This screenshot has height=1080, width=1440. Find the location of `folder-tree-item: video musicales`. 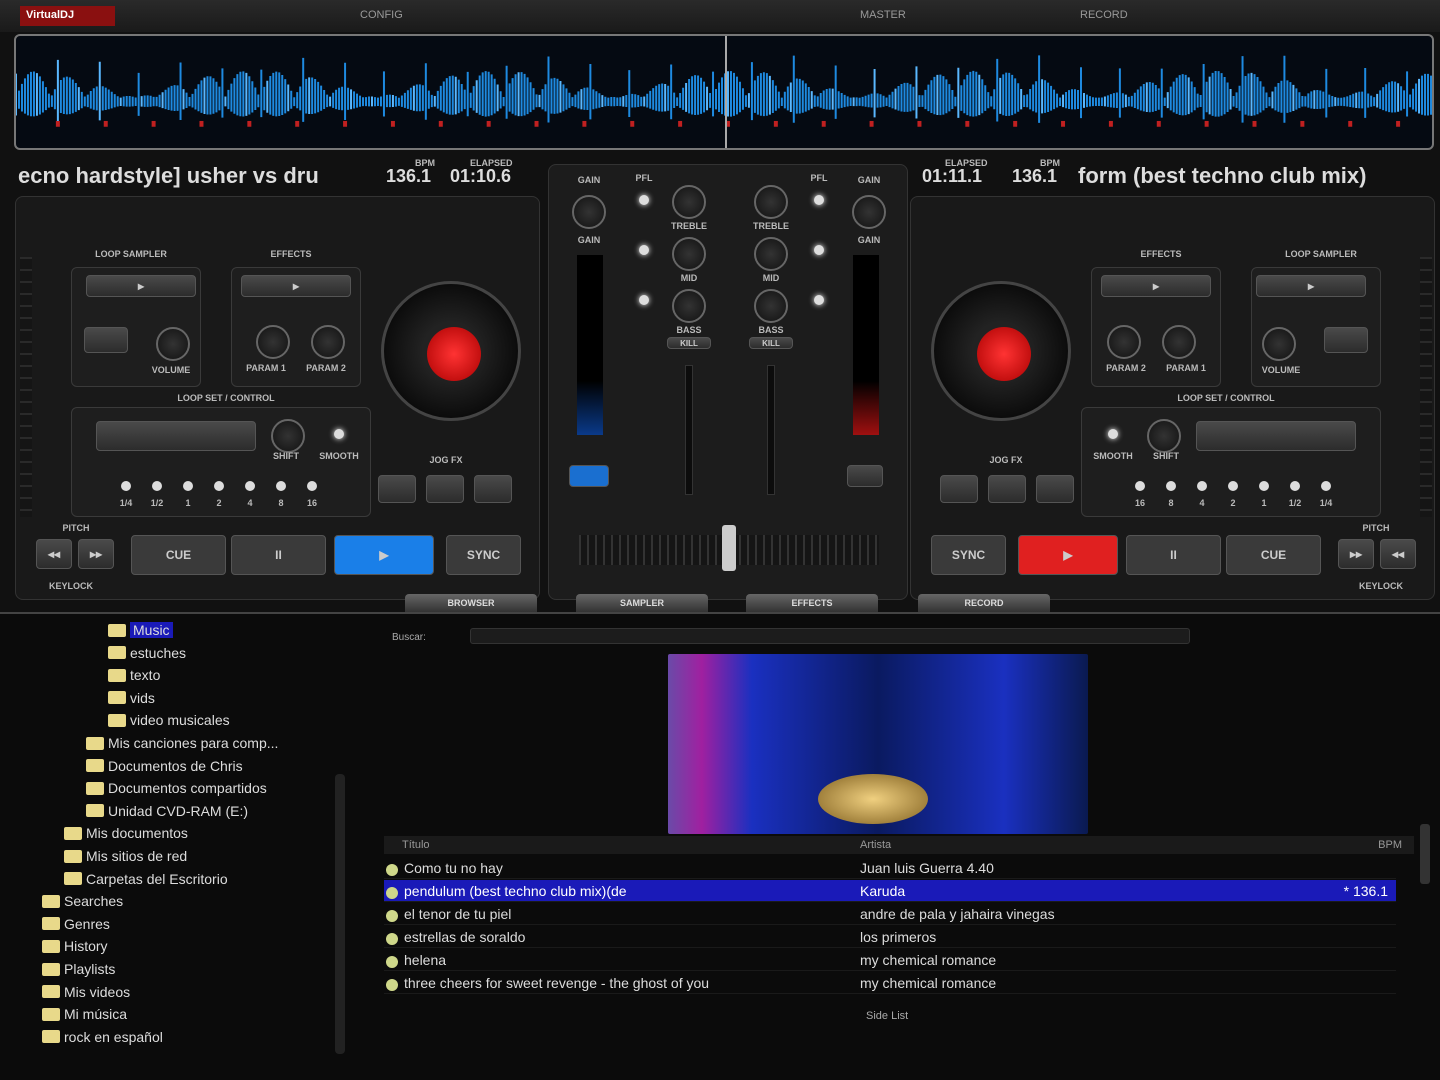

folder-tree-item: video musicales is located at coordinates (169, 720).